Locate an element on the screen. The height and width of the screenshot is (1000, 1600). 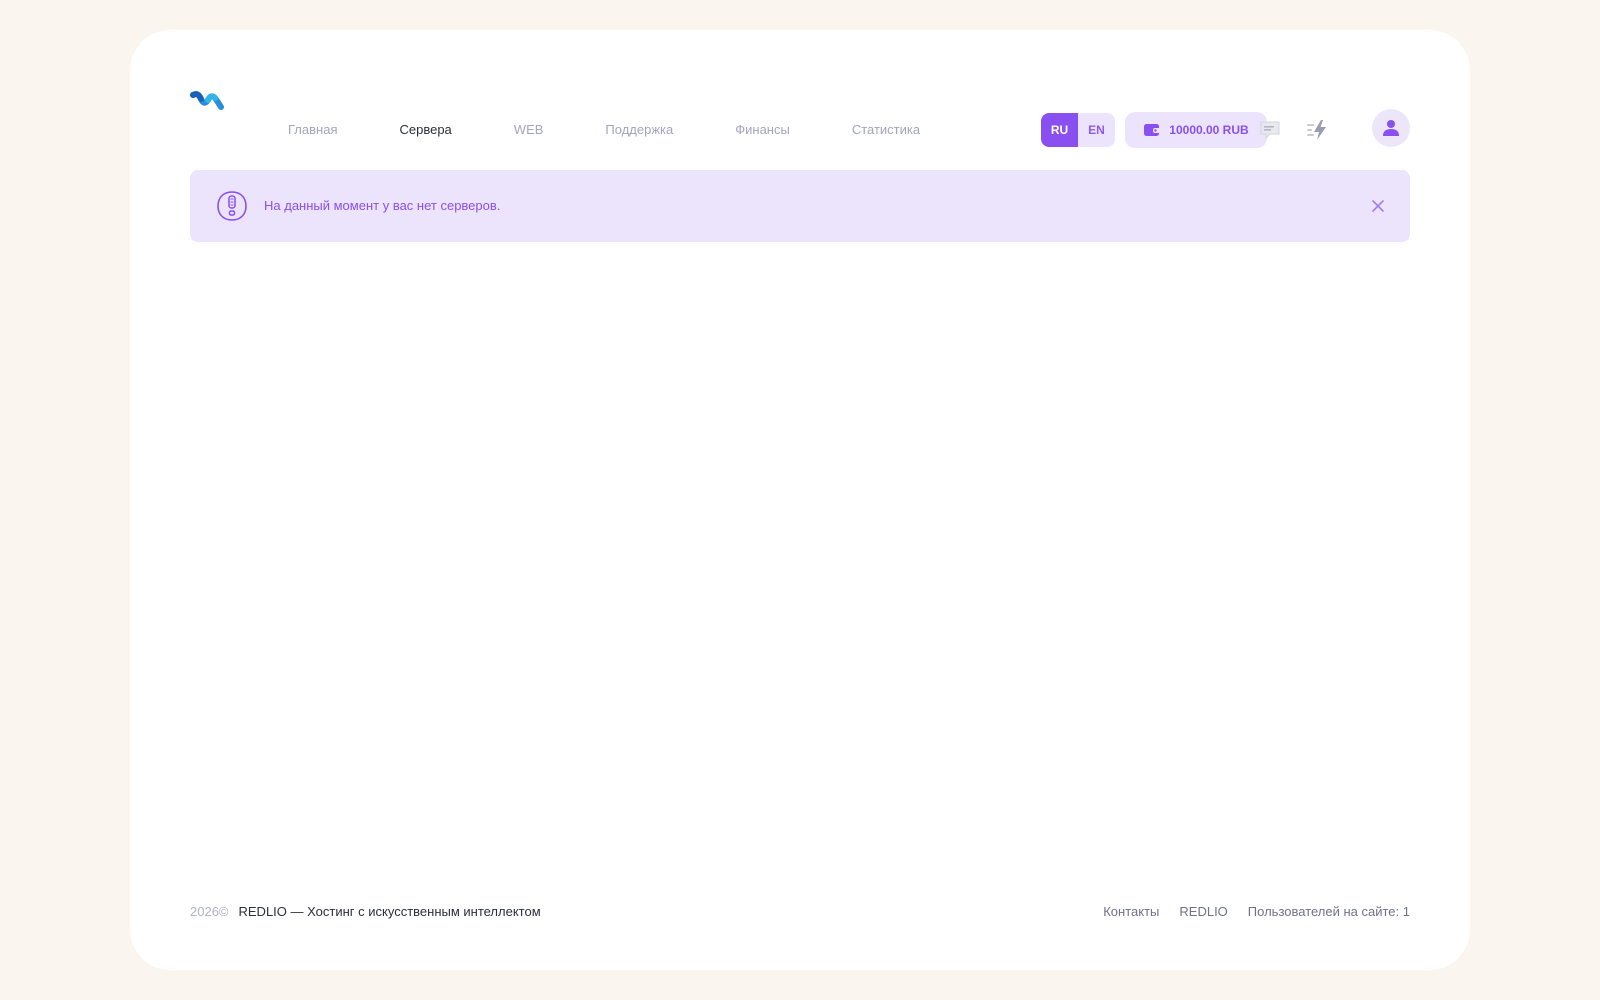
language-switch: RU EN is located at coordinates (1078, 130).